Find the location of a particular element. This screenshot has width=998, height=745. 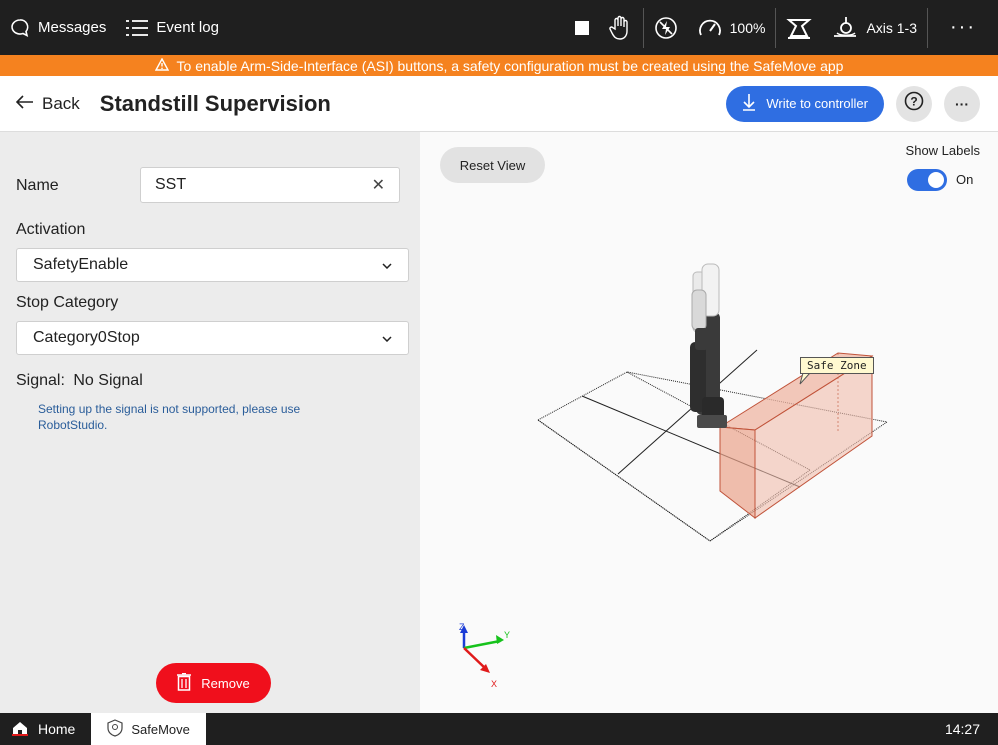

speedometer-icon is located at coordinates (710, 28).